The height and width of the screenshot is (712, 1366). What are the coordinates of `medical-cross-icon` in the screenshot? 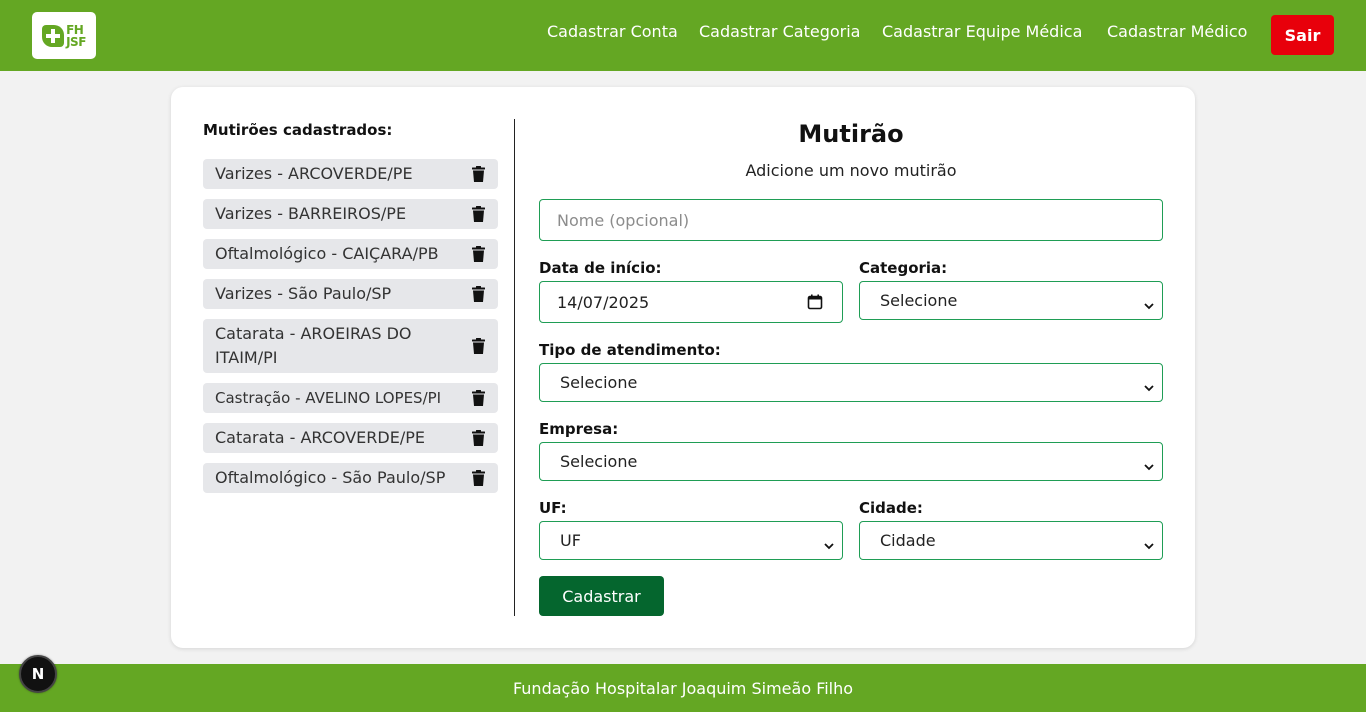 It's located at (53, 35).